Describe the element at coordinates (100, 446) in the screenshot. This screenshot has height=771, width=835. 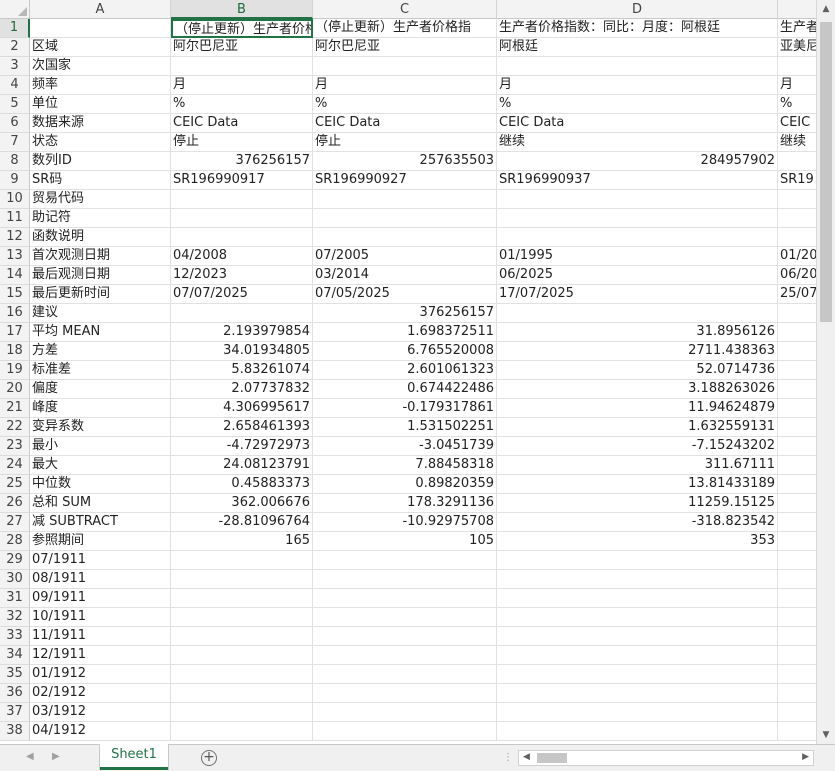
I see `cell: 最小` at that location.